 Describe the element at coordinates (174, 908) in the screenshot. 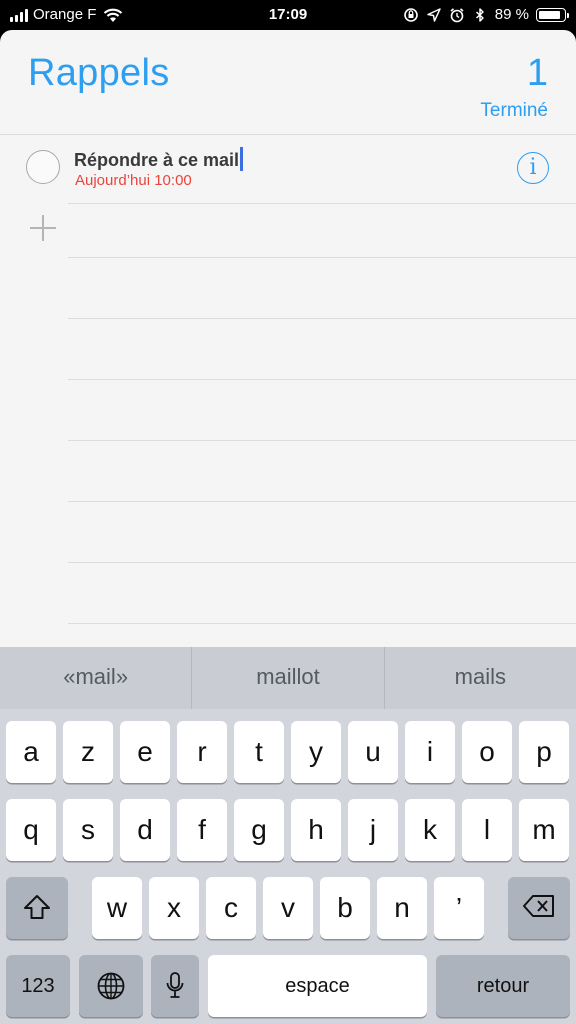

I see `key: x` at that location.